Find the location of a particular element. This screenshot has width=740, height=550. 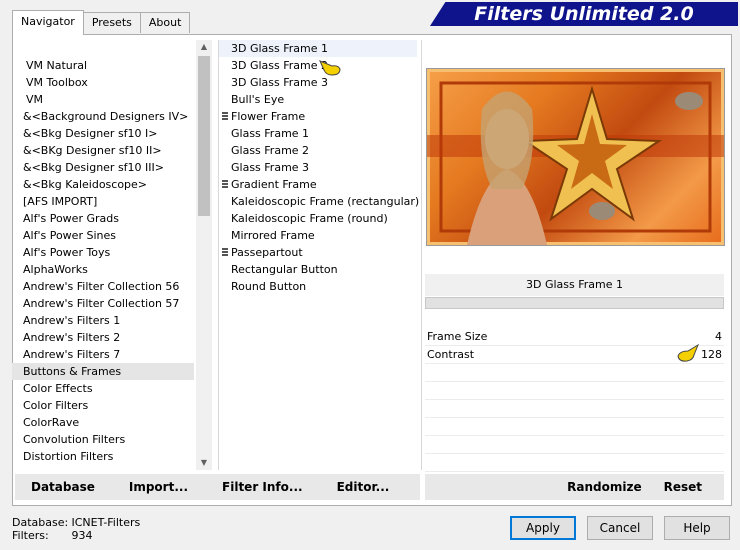

cancel-button: Cancel is located at coordinates (620, 528).